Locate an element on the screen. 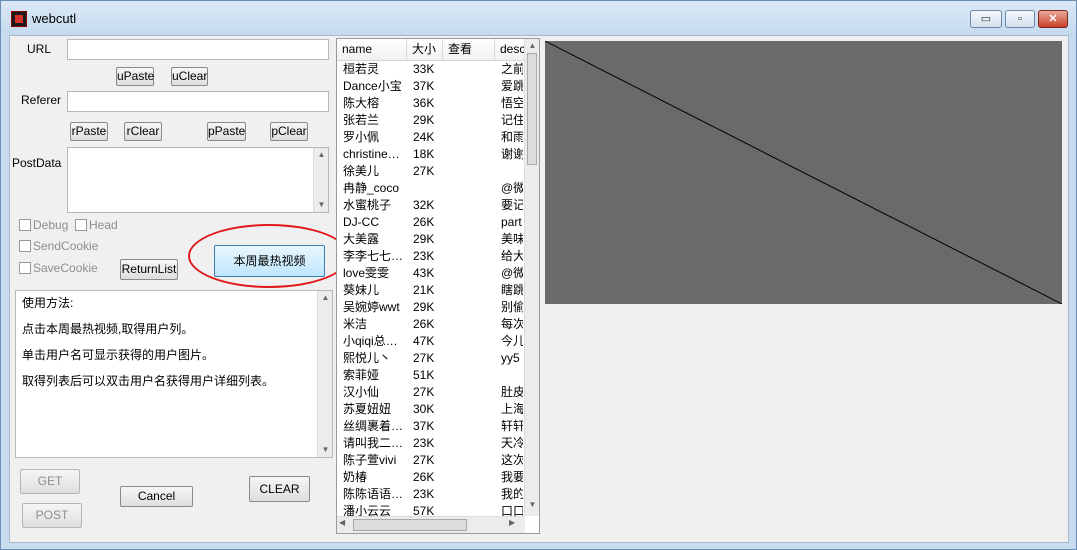 This screenshot has height=550, width=1077. list-row: 陈陈语语… 23K 我的 is located at coordinates (431, 494).